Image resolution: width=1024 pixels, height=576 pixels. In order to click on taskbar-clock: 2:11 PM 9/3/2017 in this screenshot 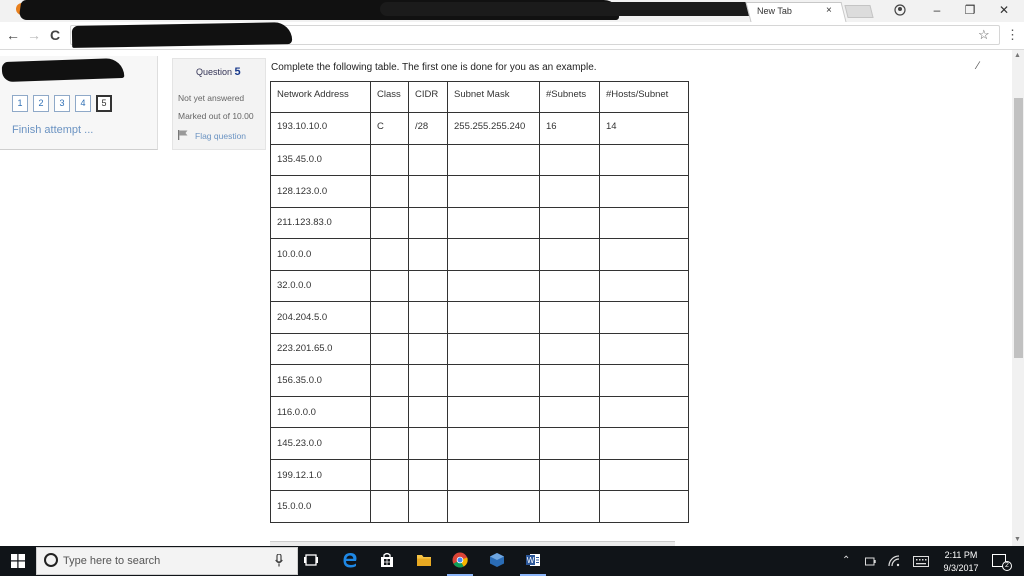, I will do `click(961, 562)`.